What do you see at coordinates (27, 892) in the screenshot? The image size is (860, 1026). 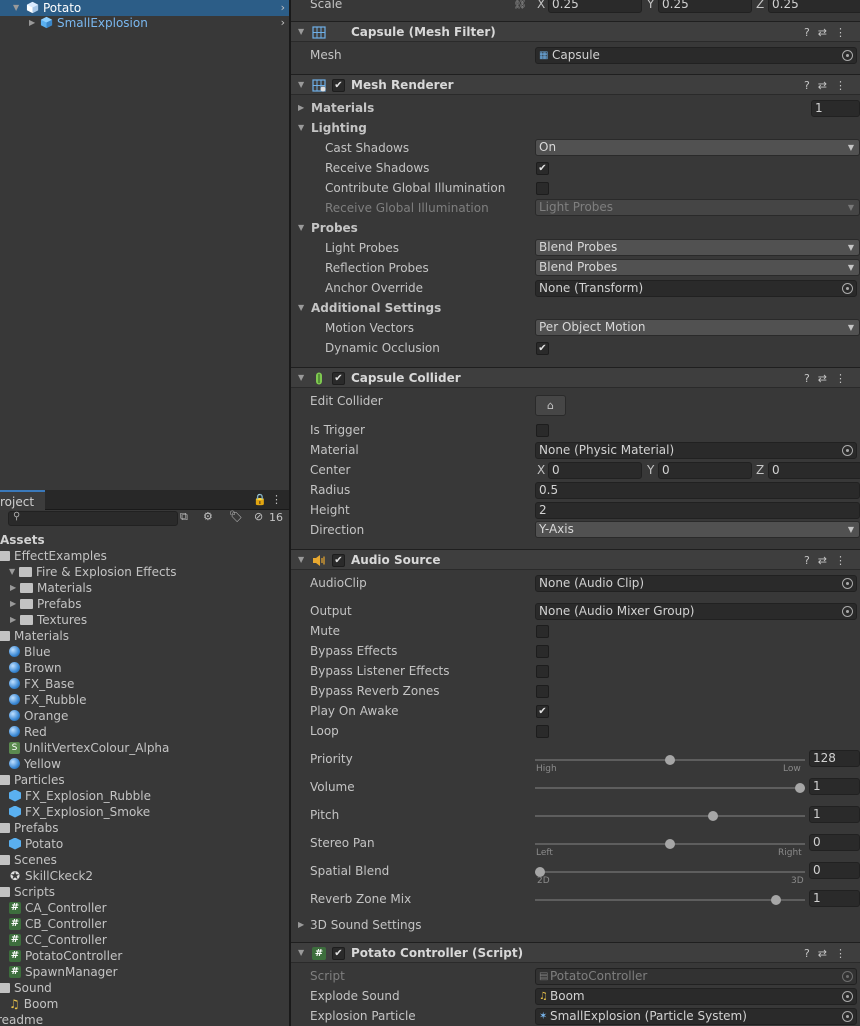 I see `asset-item: Scripts` at bounding box center [27, 892].